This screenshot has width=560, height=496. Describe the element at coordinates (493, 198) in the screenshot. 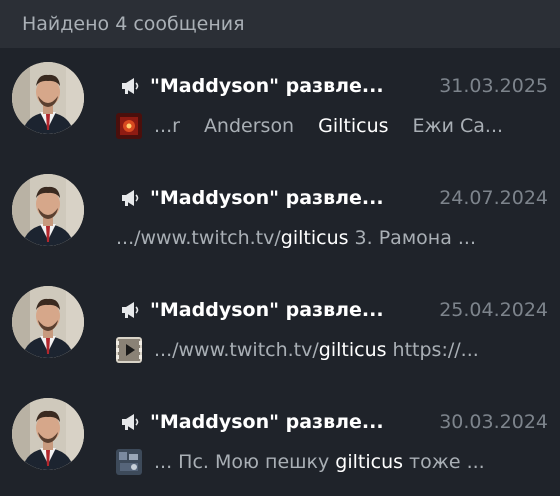

I see `message-date: 24.07.2024` at that location.